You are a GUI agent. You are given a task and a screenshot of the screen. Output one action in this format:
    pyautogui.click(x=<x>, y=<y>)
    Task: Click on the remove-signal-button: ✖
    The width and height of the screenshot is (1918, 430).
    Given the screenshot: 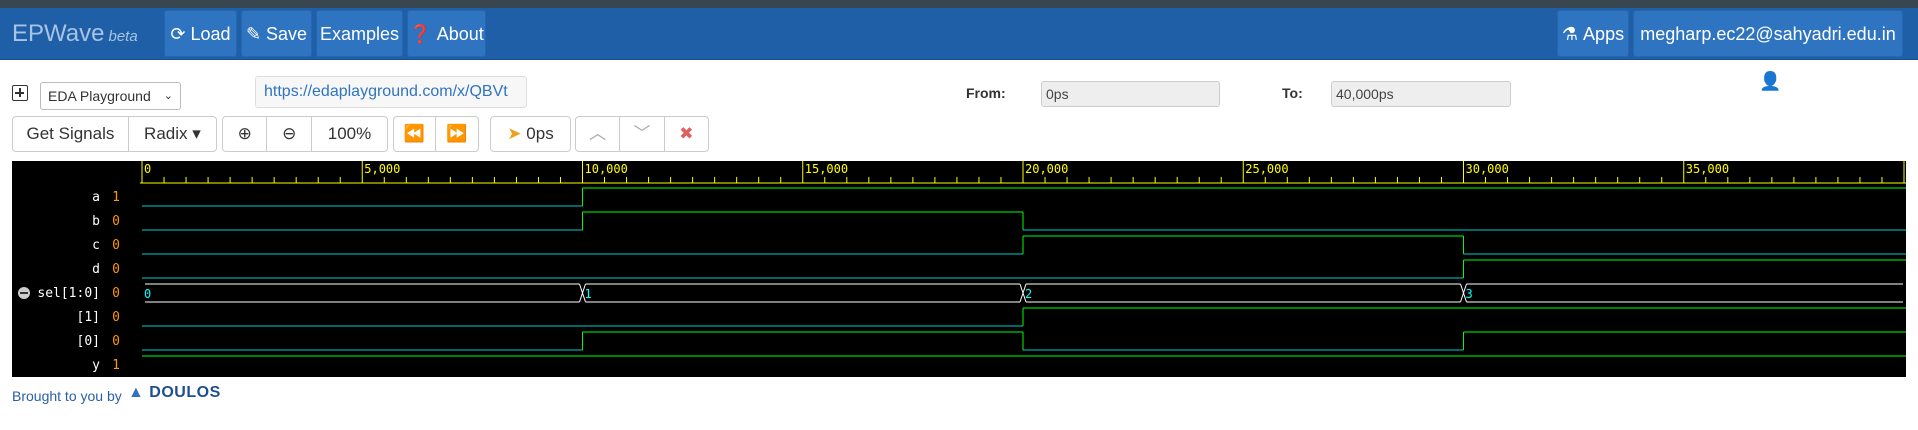 What is the action you would take?
    pyautogui.click(x=686, y=134)
    